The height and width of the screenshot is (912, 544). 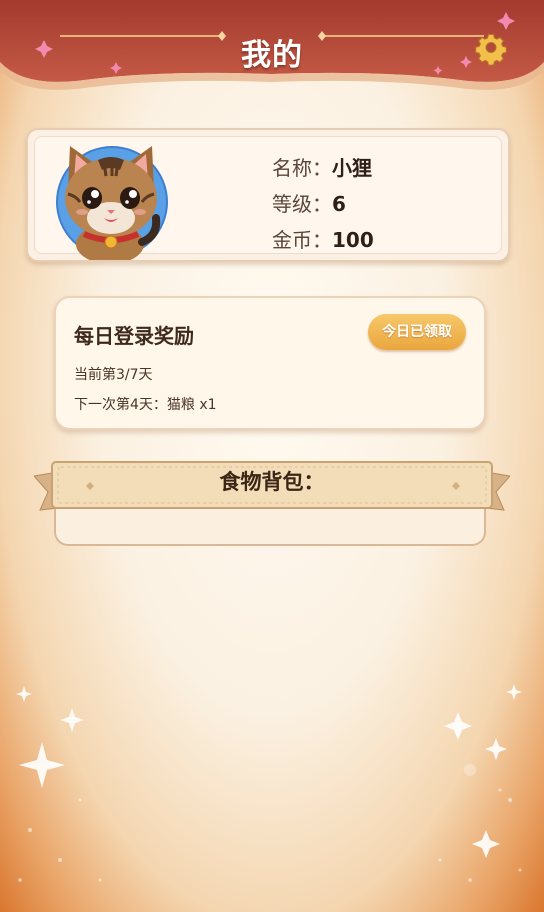 What do you see at coordinates (134, 336) in the screenshot?
I see `daily-reward-title: 每日登录奖励` at bounding box center [134, 336].